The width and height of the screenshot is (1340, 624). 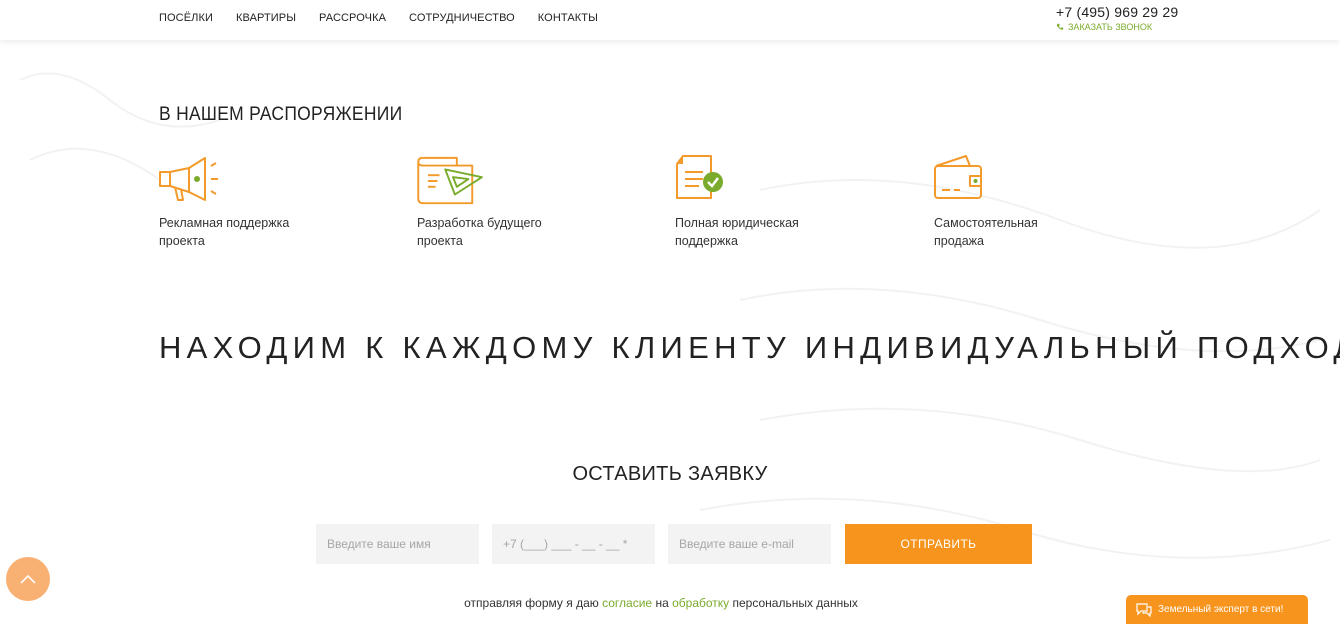 What do you see at coordinates (492, 202) in the screenshot?
I see `feature-development: Разработка будущего проекта` at bounding box center [492, 202].